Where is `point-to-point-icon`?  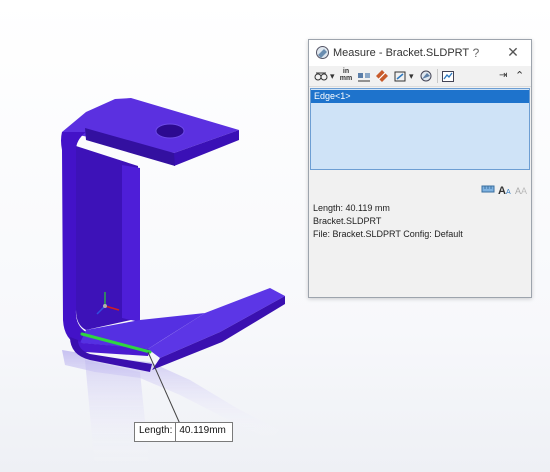 point-to-point-icon is located at coordinates (382, 76).